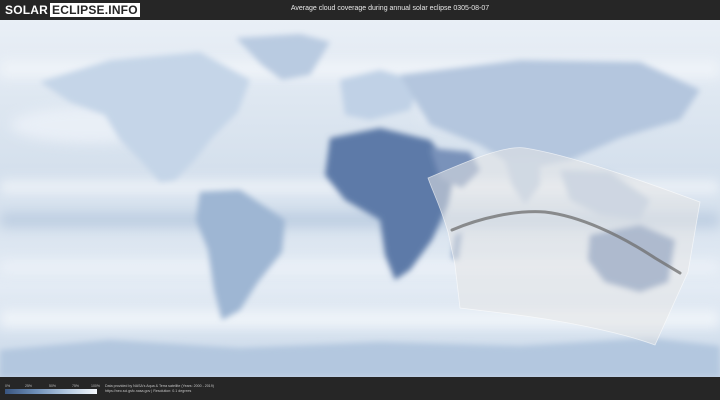 The height and width of the screenshot is (400, 720). Describe the element at coordinates (29, 386) in the screenshot. I see `legend-tick-25: 25%` at that location.